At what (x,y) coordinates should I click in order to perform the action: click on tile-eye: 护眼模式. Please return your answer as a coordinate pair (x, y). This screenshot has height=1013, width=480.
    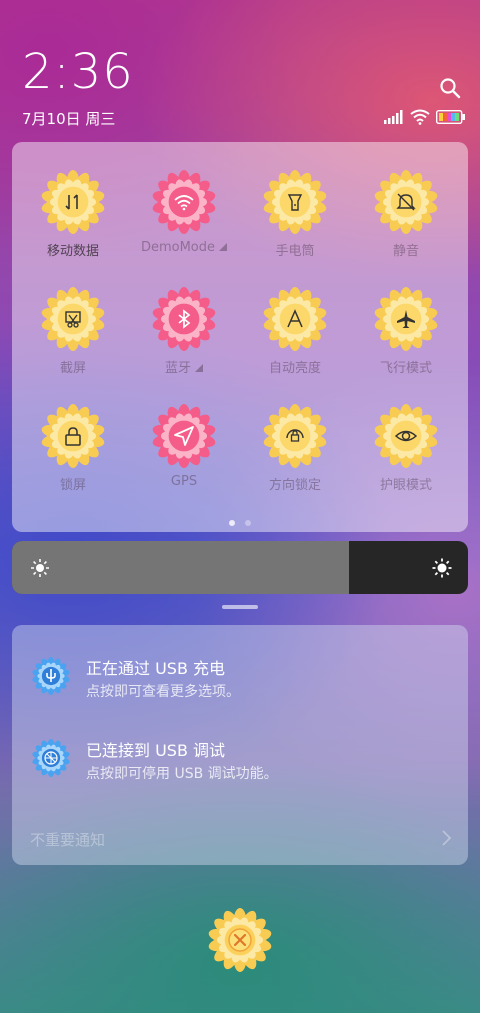
    Looking at the image, I should click on (406, 448).